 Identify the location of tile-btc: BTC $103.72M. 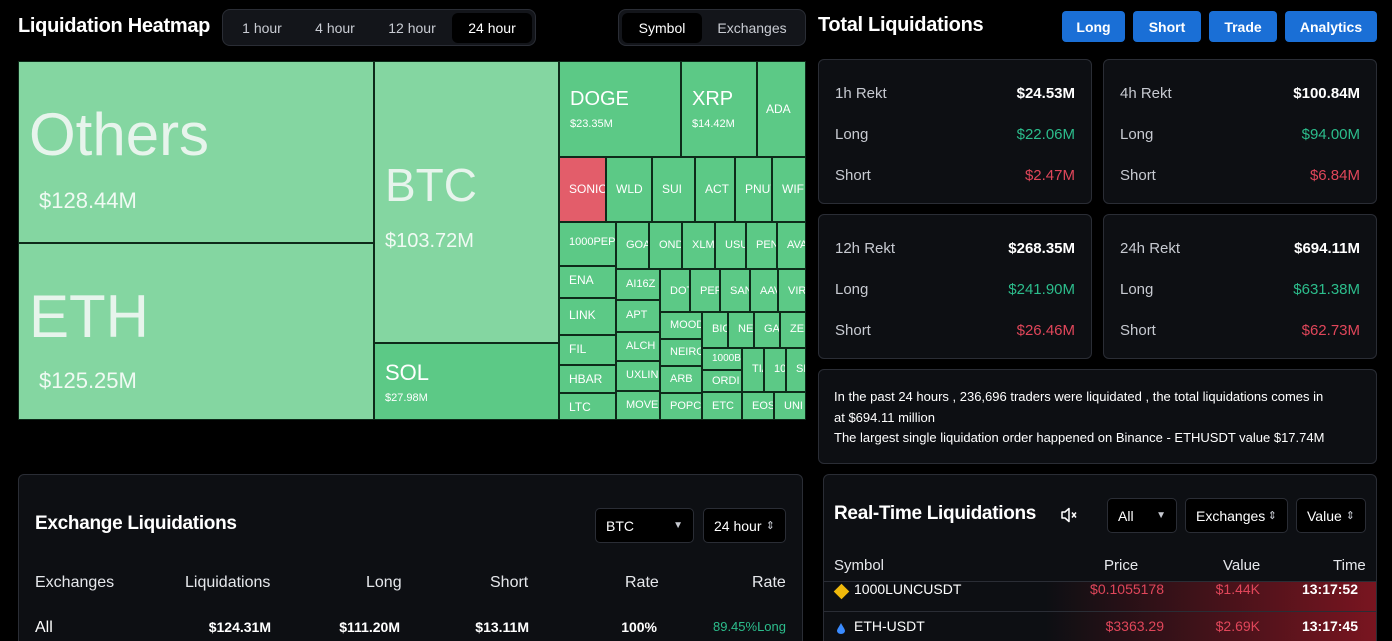
(466, 202).